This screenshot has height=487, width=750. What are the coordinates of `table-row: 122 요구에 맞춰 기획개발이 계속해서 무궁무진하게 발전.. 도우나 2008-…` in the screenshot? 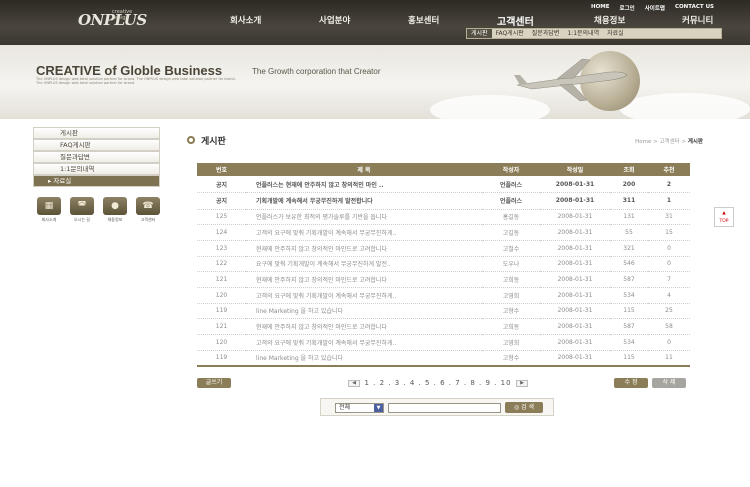 It's located at (443, 264).